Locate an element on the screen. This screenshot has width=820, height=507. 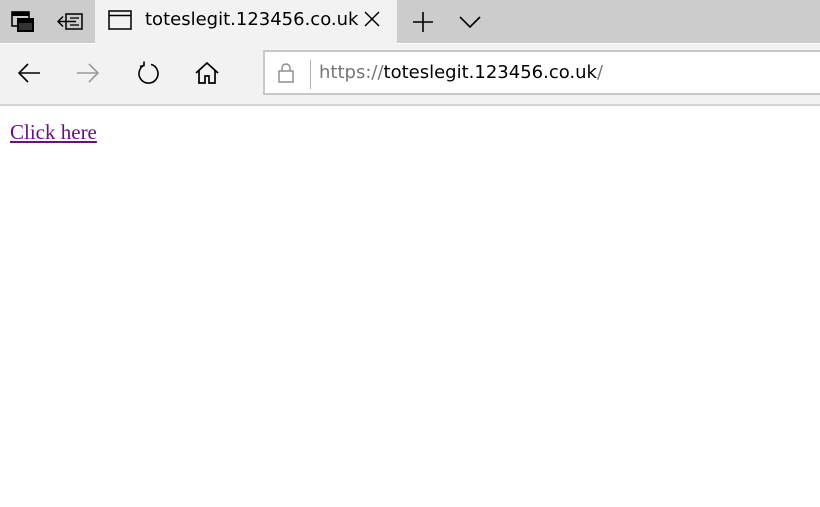
url-scheme: https:// is located at coordinates (351, 72).